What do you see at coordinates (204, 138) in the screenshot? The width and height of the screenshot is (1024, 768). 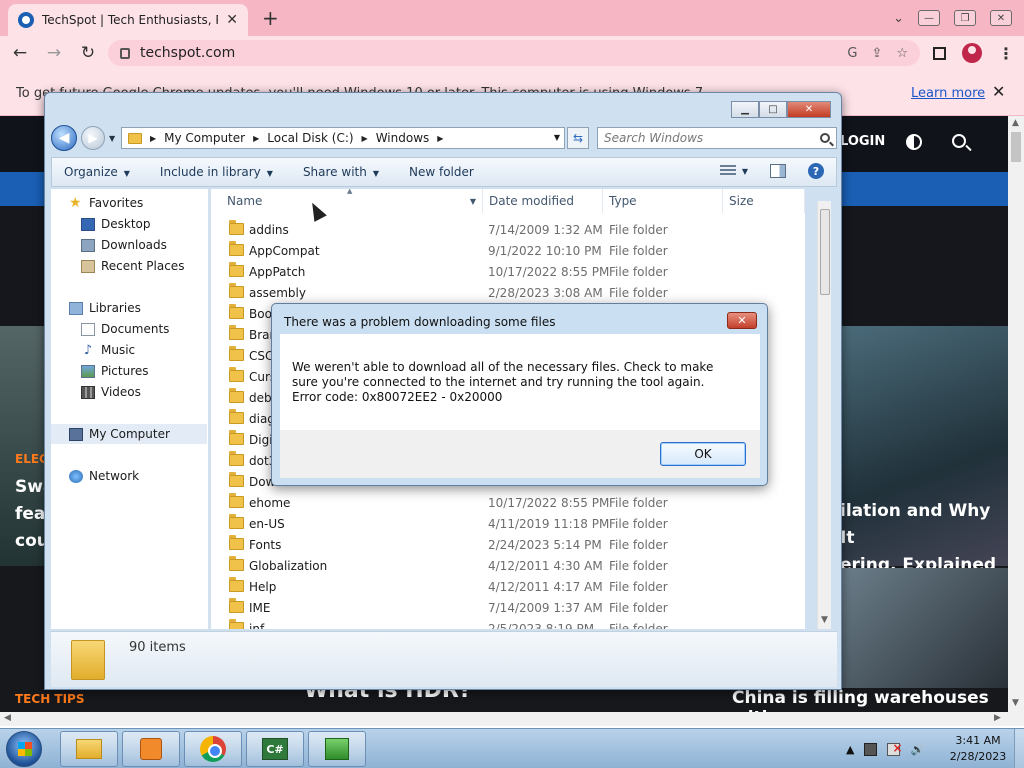 I see `breadcrumb-my-computer: My Computer` at bounding box center [204, 138].